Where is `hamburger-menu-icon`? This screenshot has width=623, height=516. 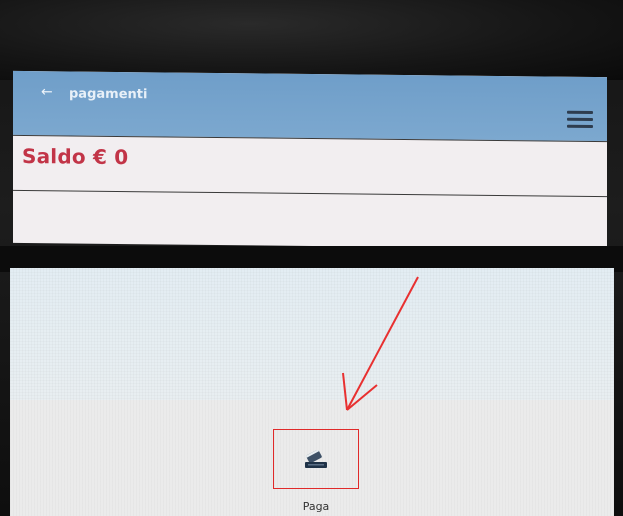 hamburger-menu-icon is located at coordinates (580, 119).